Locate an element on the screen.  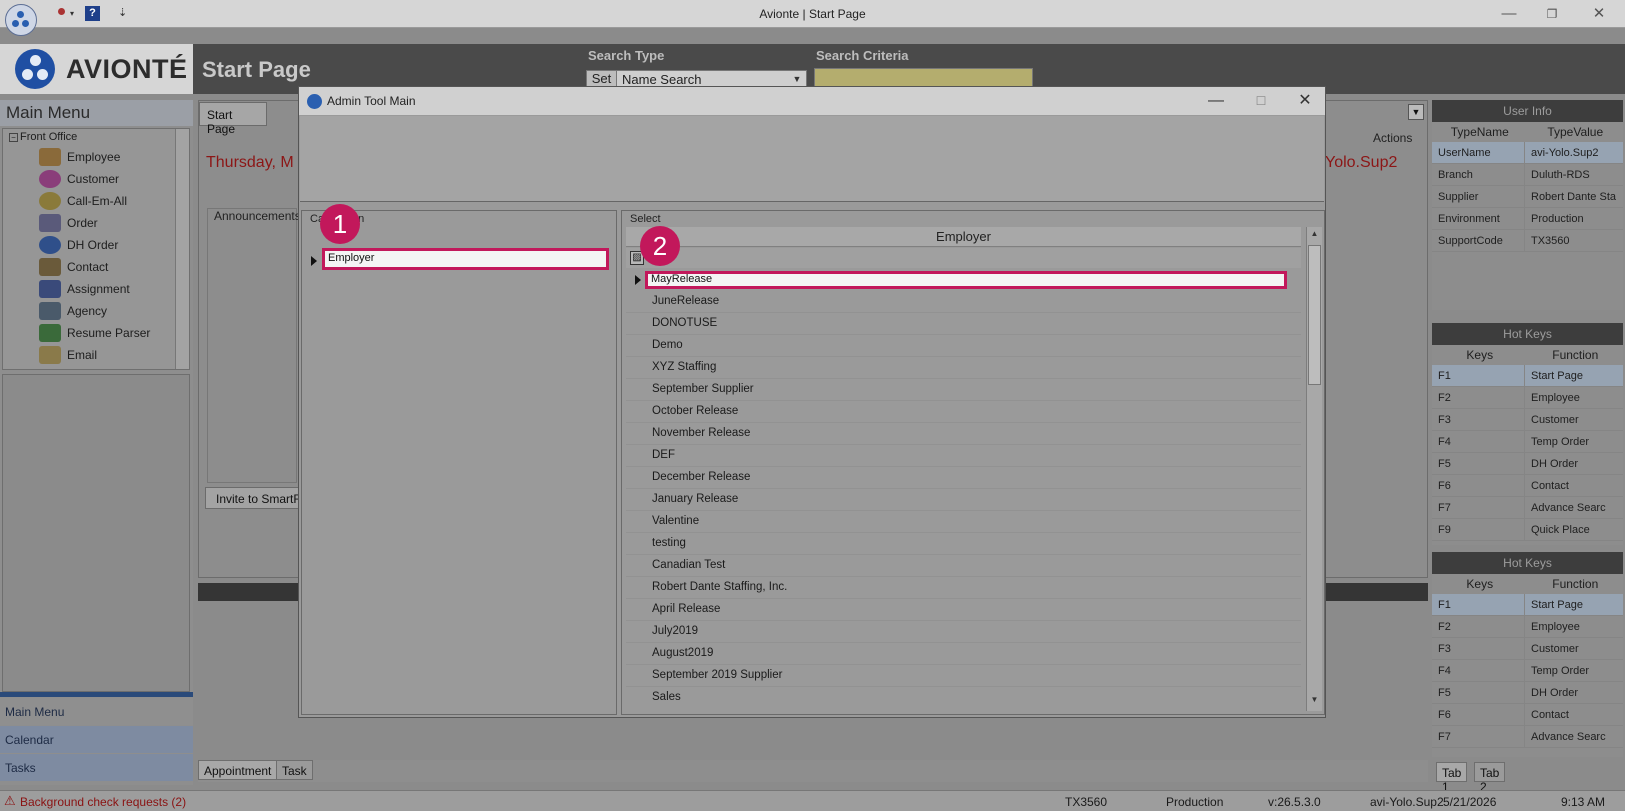
tab-start-page: Start Page is located at coordinates (233, 119).